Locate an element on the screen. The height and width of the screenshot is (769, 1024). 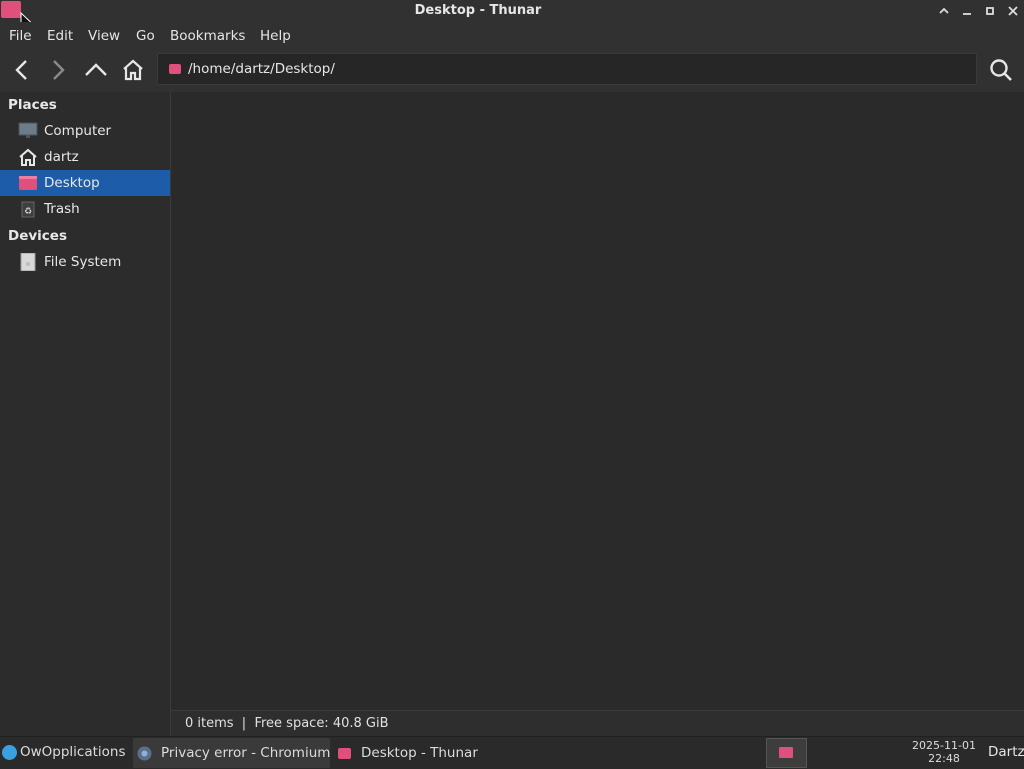
sidebar-item-desktop: Desktop is located at coordinates (85, 183).